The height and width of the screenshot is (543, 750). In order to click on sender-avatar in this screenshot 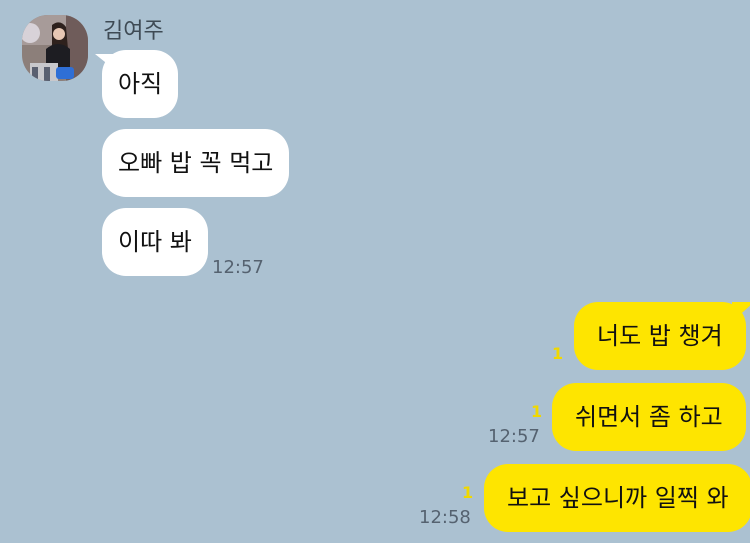, I will do `click(55, 48)`.